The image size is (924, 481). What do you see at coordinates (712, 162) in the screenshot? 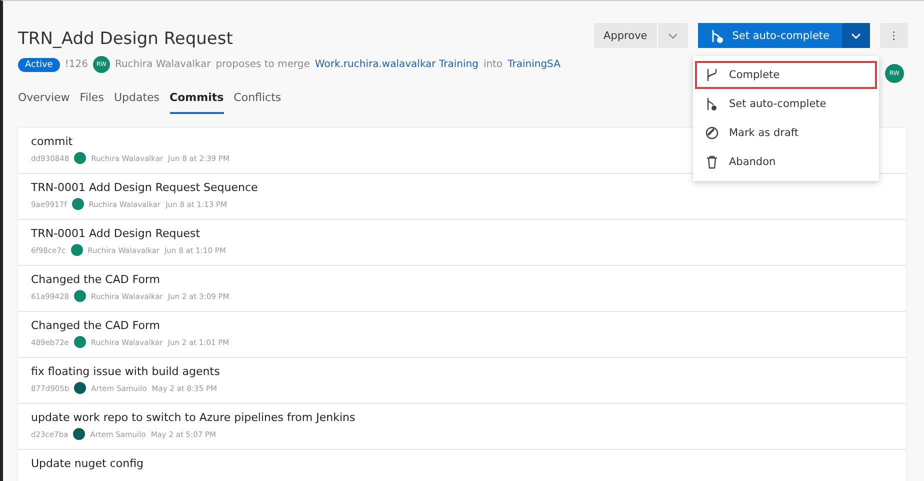
I see `trash-icon` at bounding box center [712, 162].